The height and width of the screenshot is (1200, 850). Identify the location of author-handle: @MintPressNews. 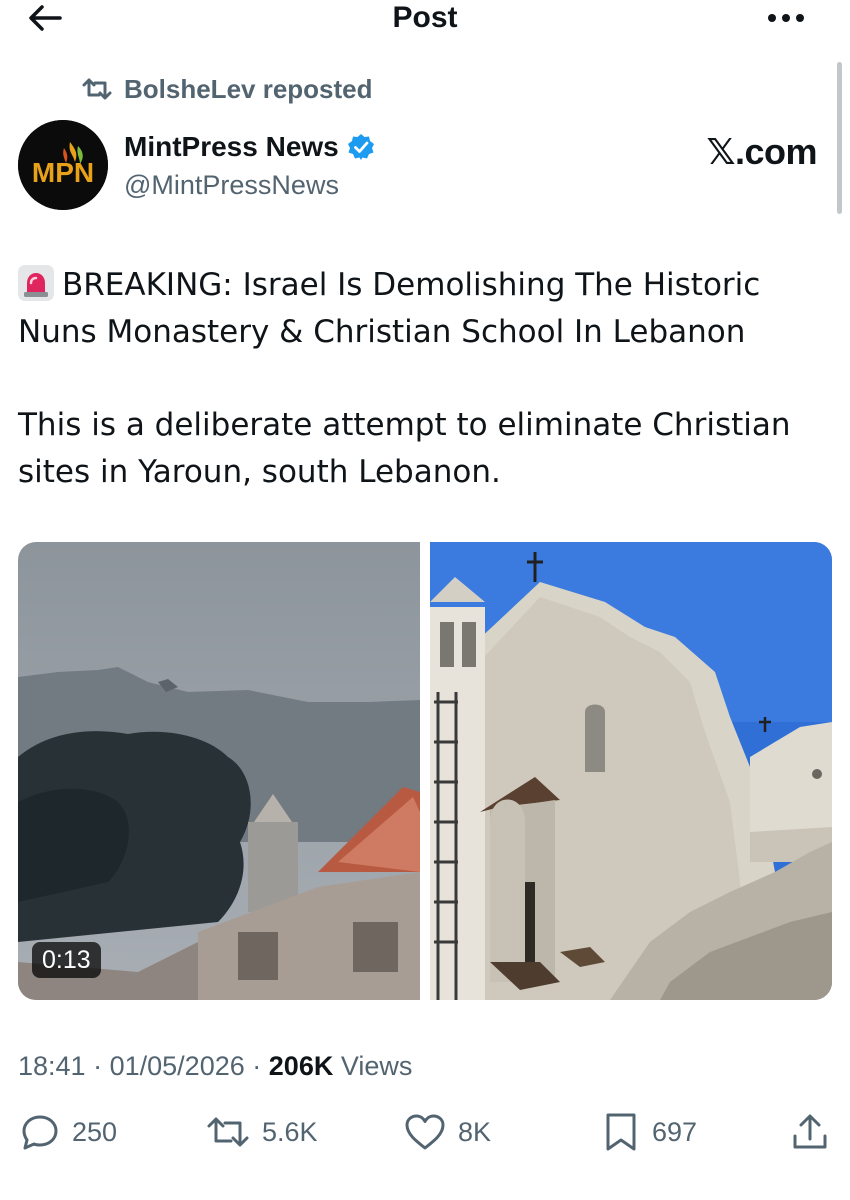
(231, 185).